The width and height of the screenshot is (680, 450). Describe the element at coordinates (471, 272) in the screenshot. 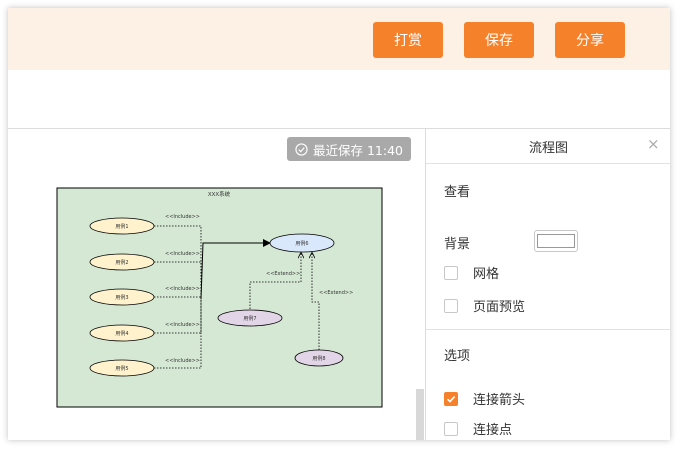

I see `grid-option: 网格` at that location.